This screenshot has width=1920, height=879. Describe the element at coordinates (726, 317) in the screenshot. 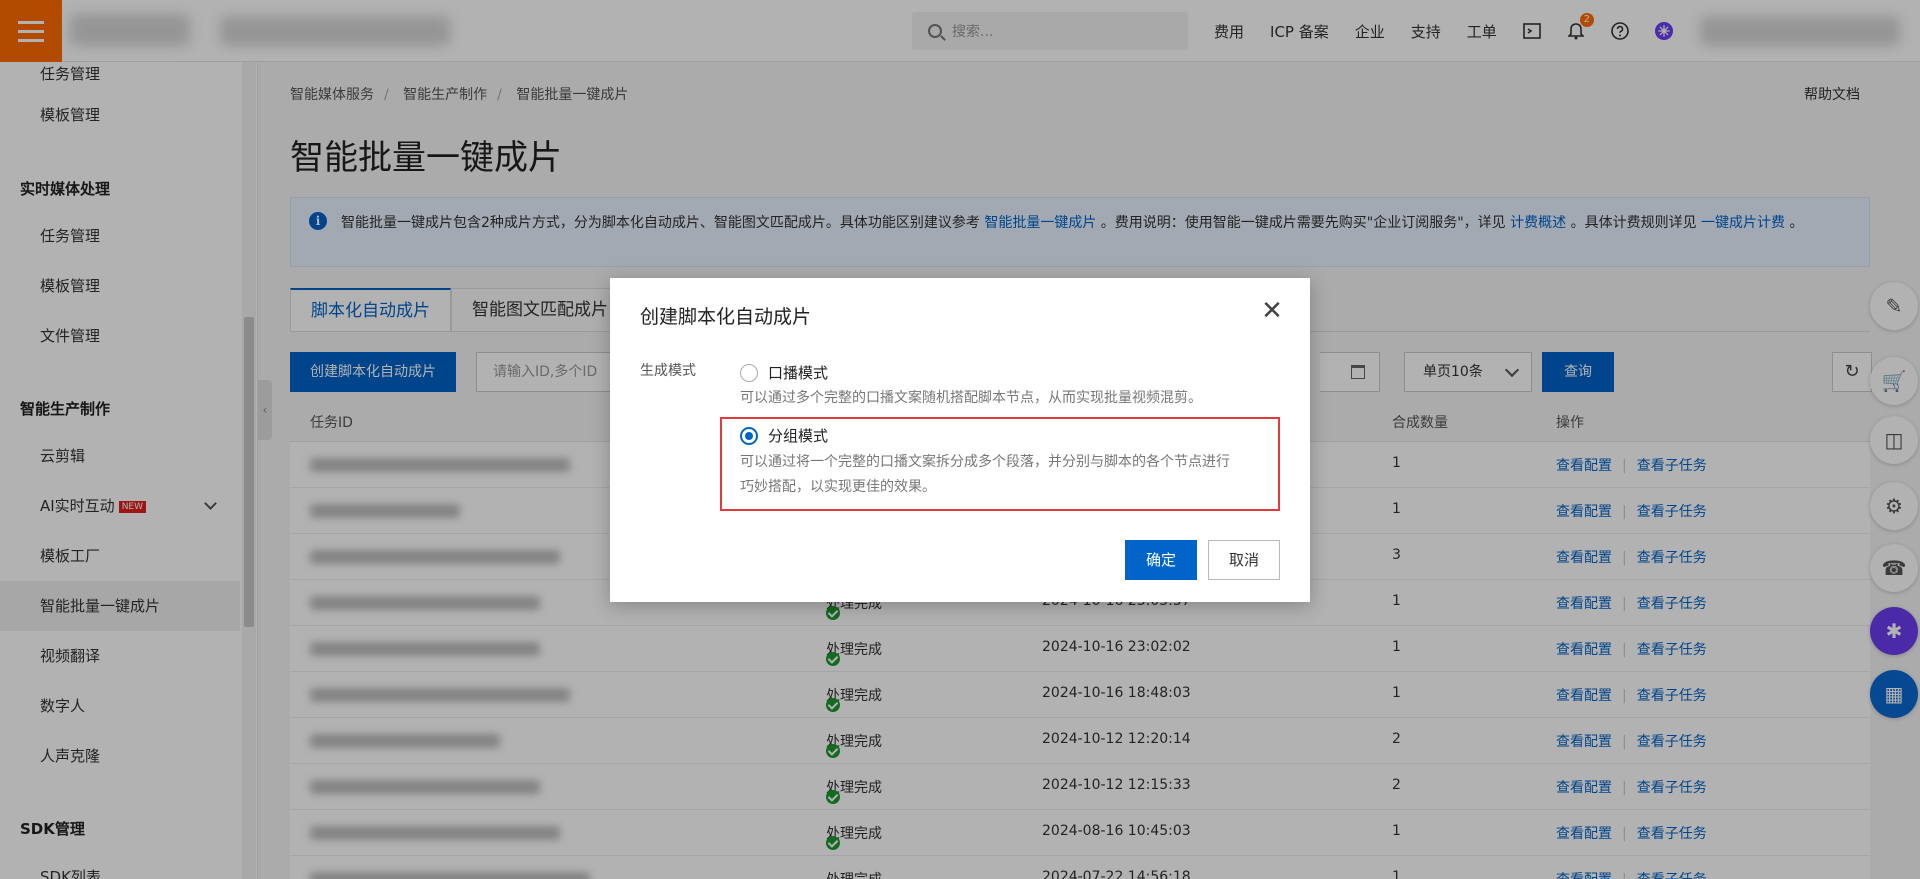

I see `dialog-title: 创建脚本化自动成片` at that location.